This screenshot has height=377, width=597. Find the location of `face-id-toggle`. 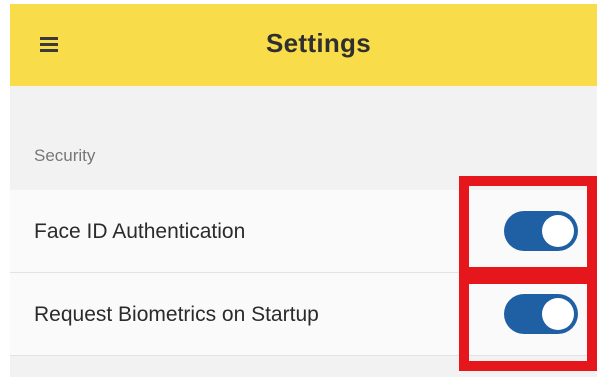

face-id-toggle is located at coordinates (541, 231).